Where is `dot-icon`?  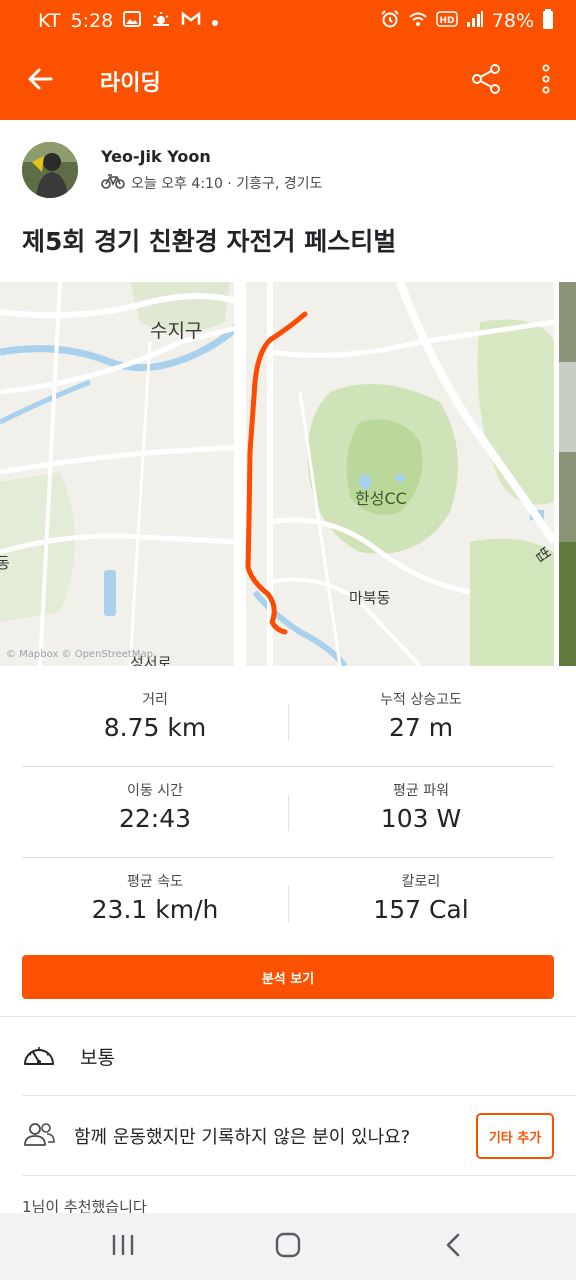 dot-icon is located at coordinates (215, 21).